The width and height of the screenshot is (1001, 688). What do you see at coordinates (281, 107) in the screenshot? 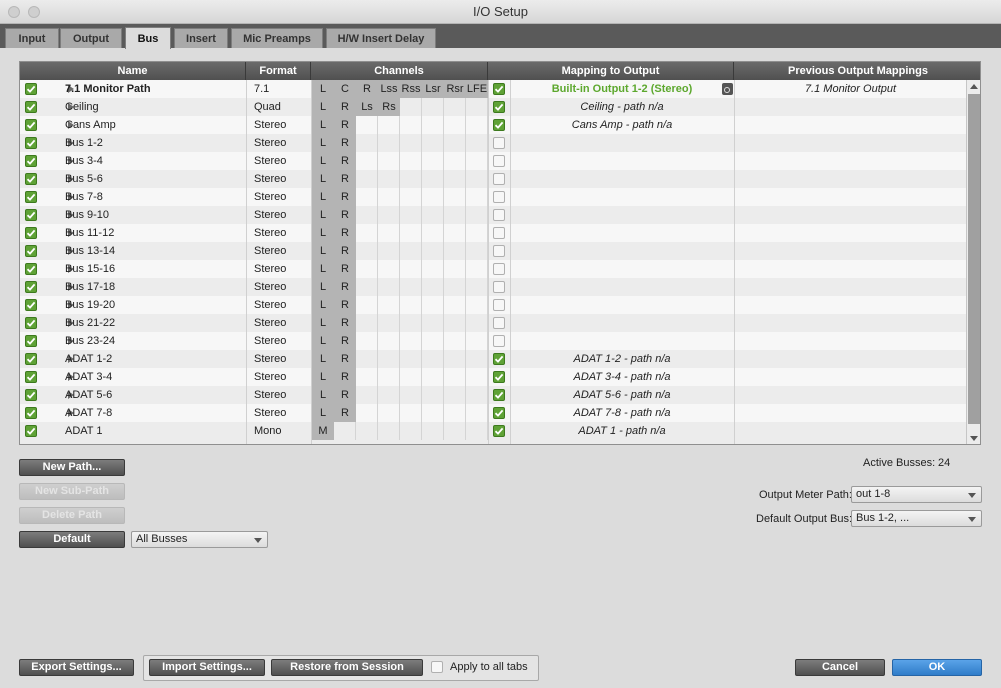
I see `row-format: Quad` at bounding box center [281, 107].